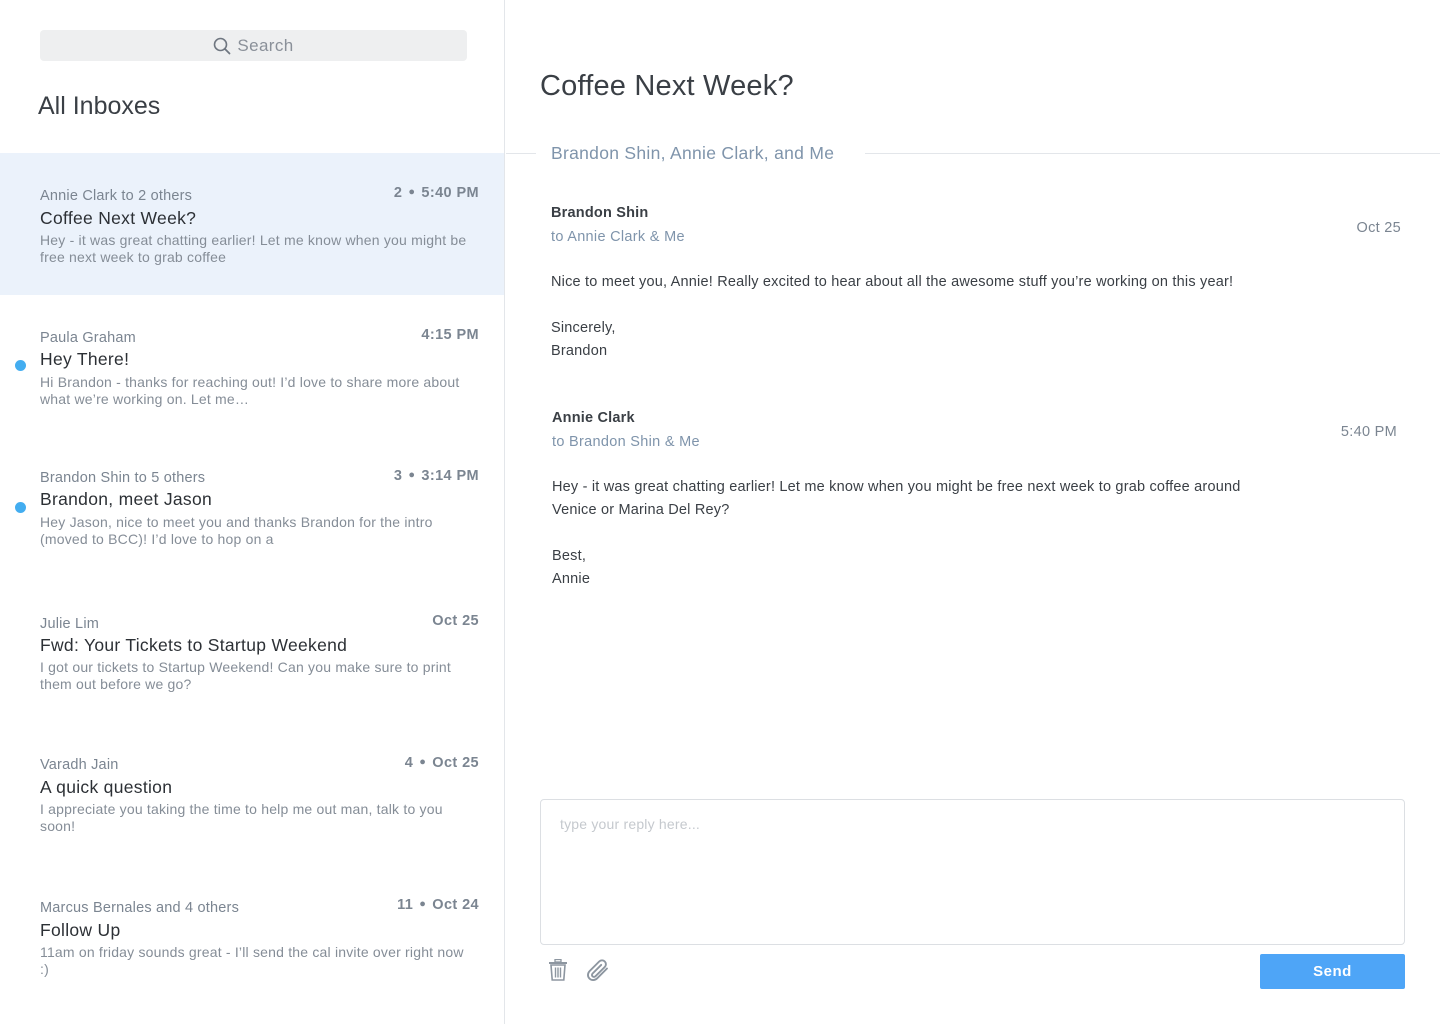  I want to click on message-sender: Marcus Bernales and 4 others, so click(140, 908).